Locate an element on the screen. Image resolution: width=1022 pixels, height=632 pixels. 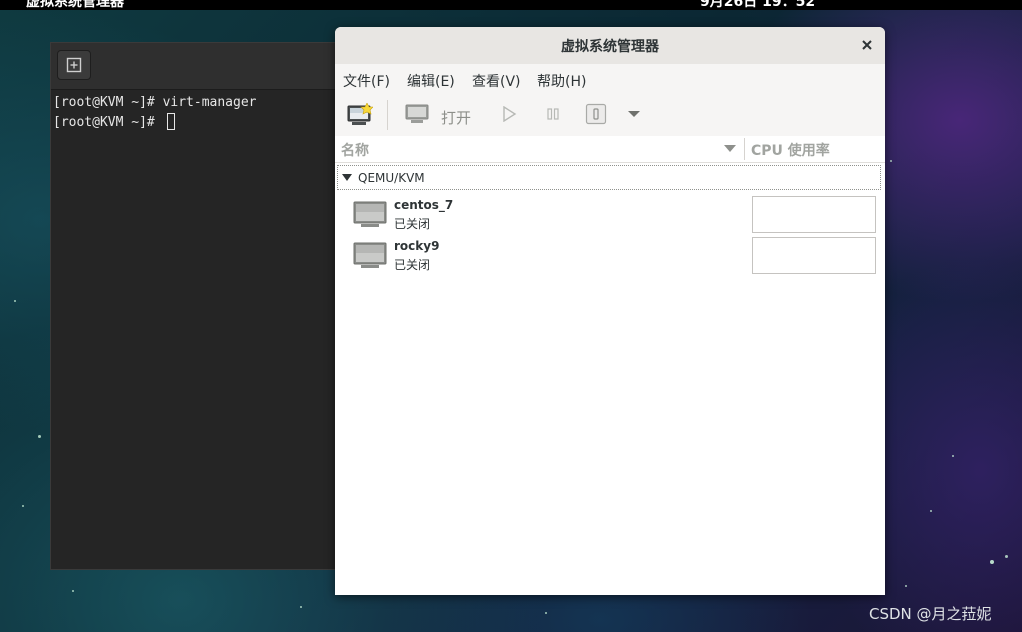
window-title: 虚拟系统管理器 is located at coordinates (610, 47).